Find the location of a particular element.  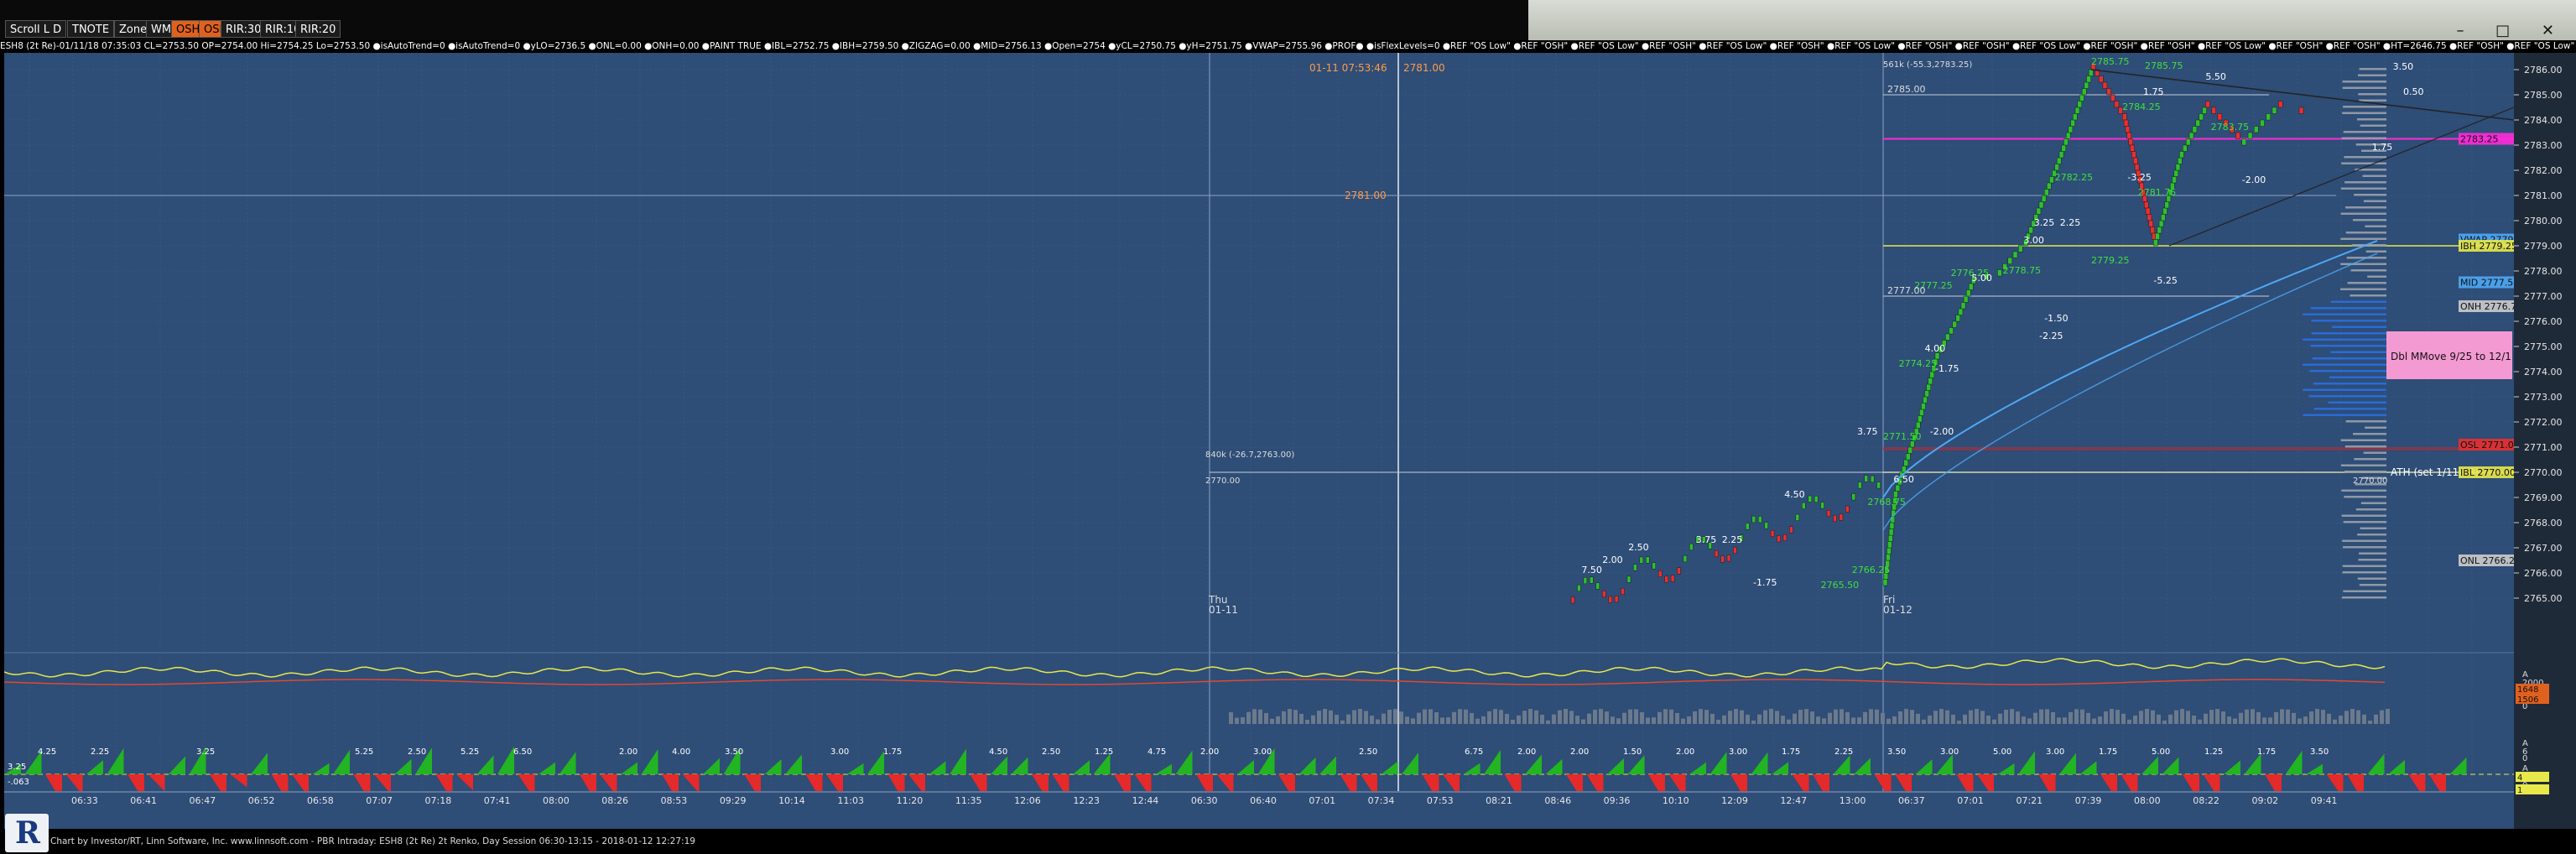

osl-zone is located at coordinates (2197, 448).